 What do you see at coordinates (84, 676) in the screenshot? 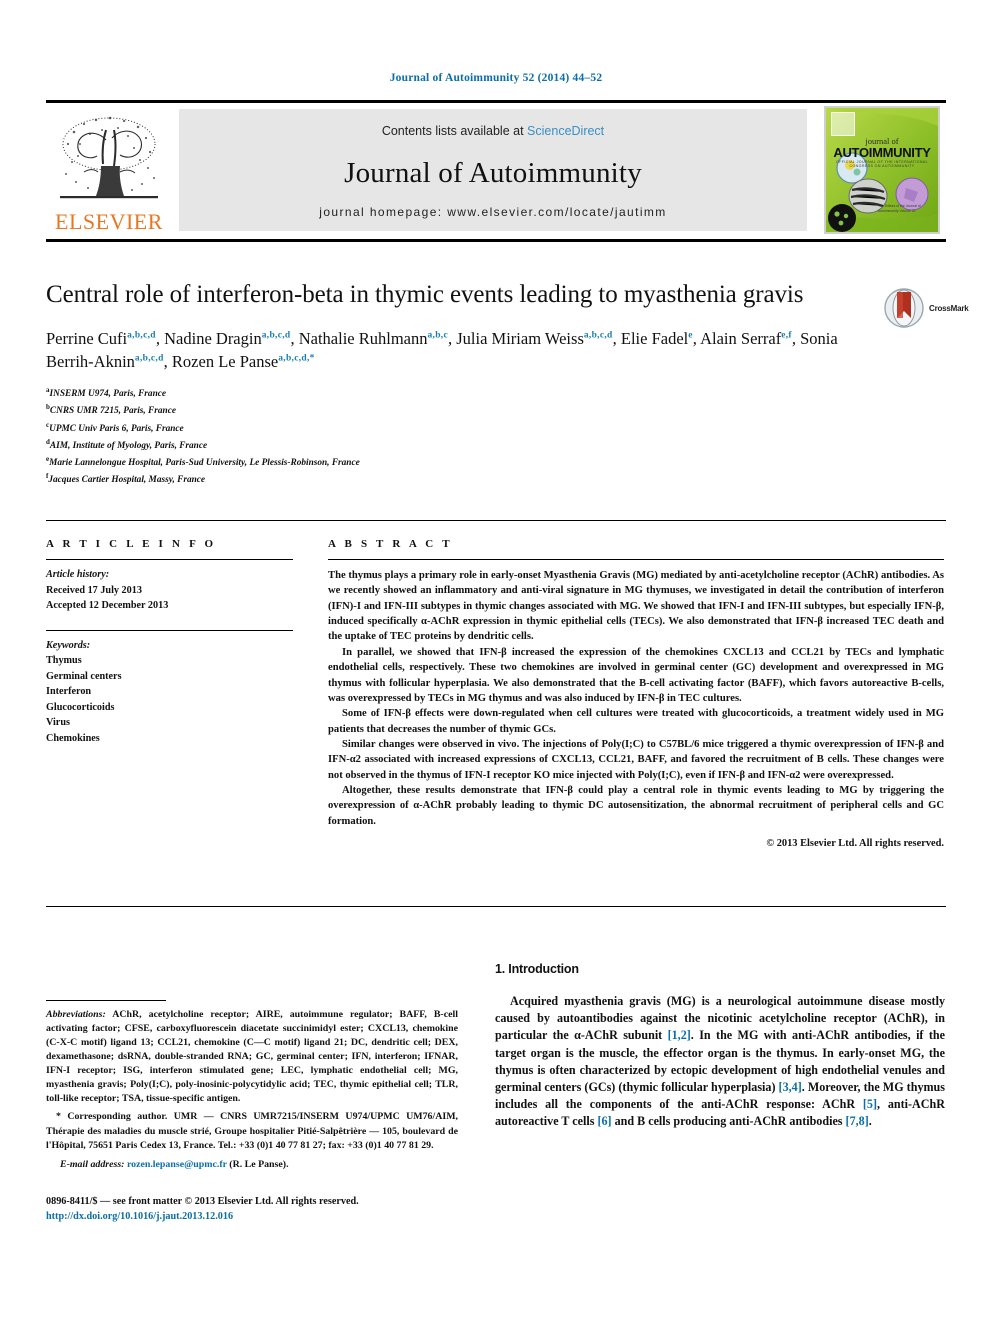
I see `keyword-item: Germinal centers` at bounding box center [84, 676].